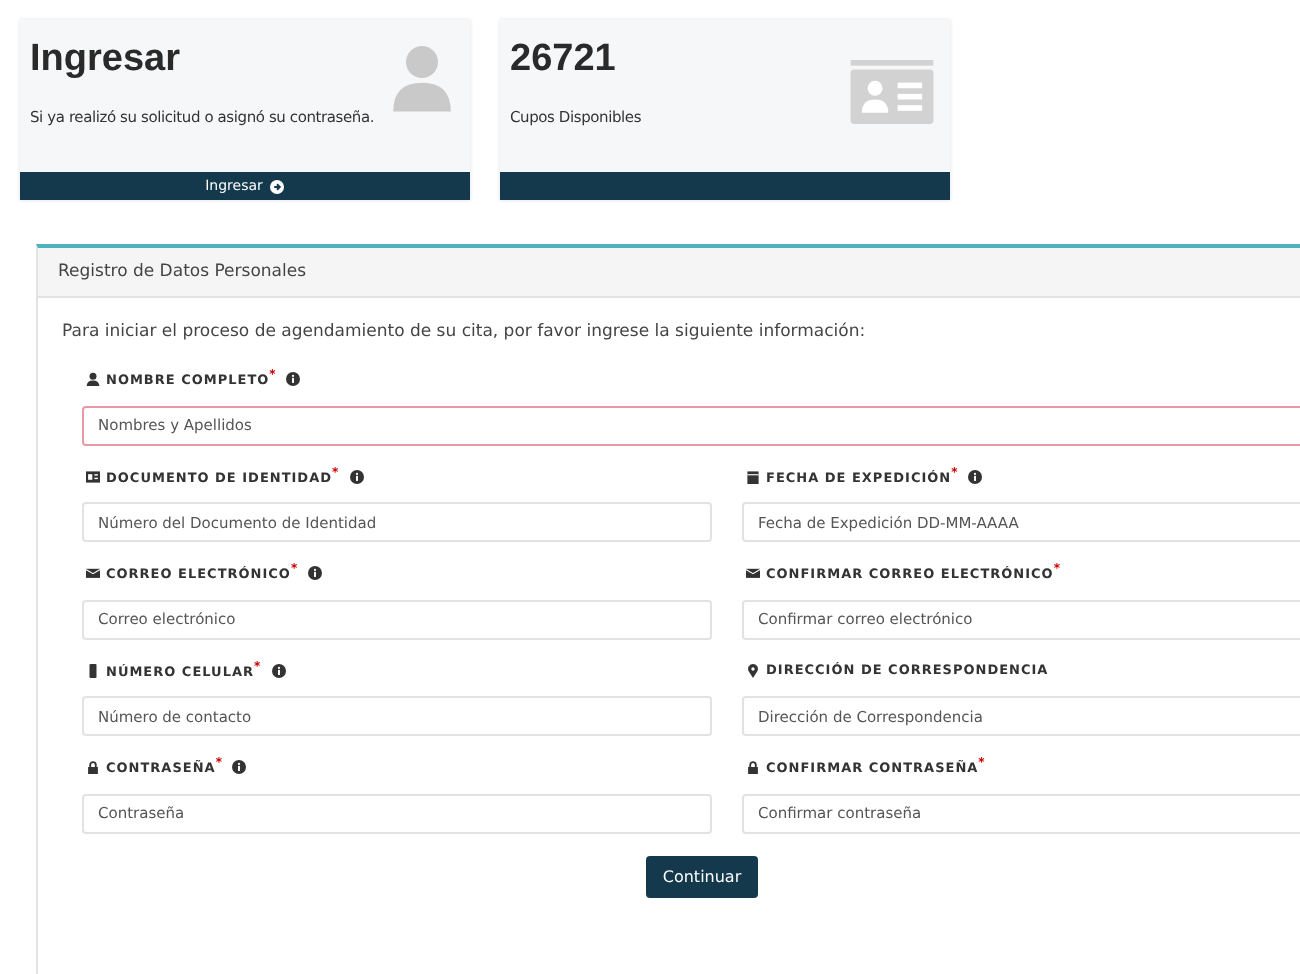 This screenshot has height=974, width=1300. I want to click on phone-icon, so click(93, 670).